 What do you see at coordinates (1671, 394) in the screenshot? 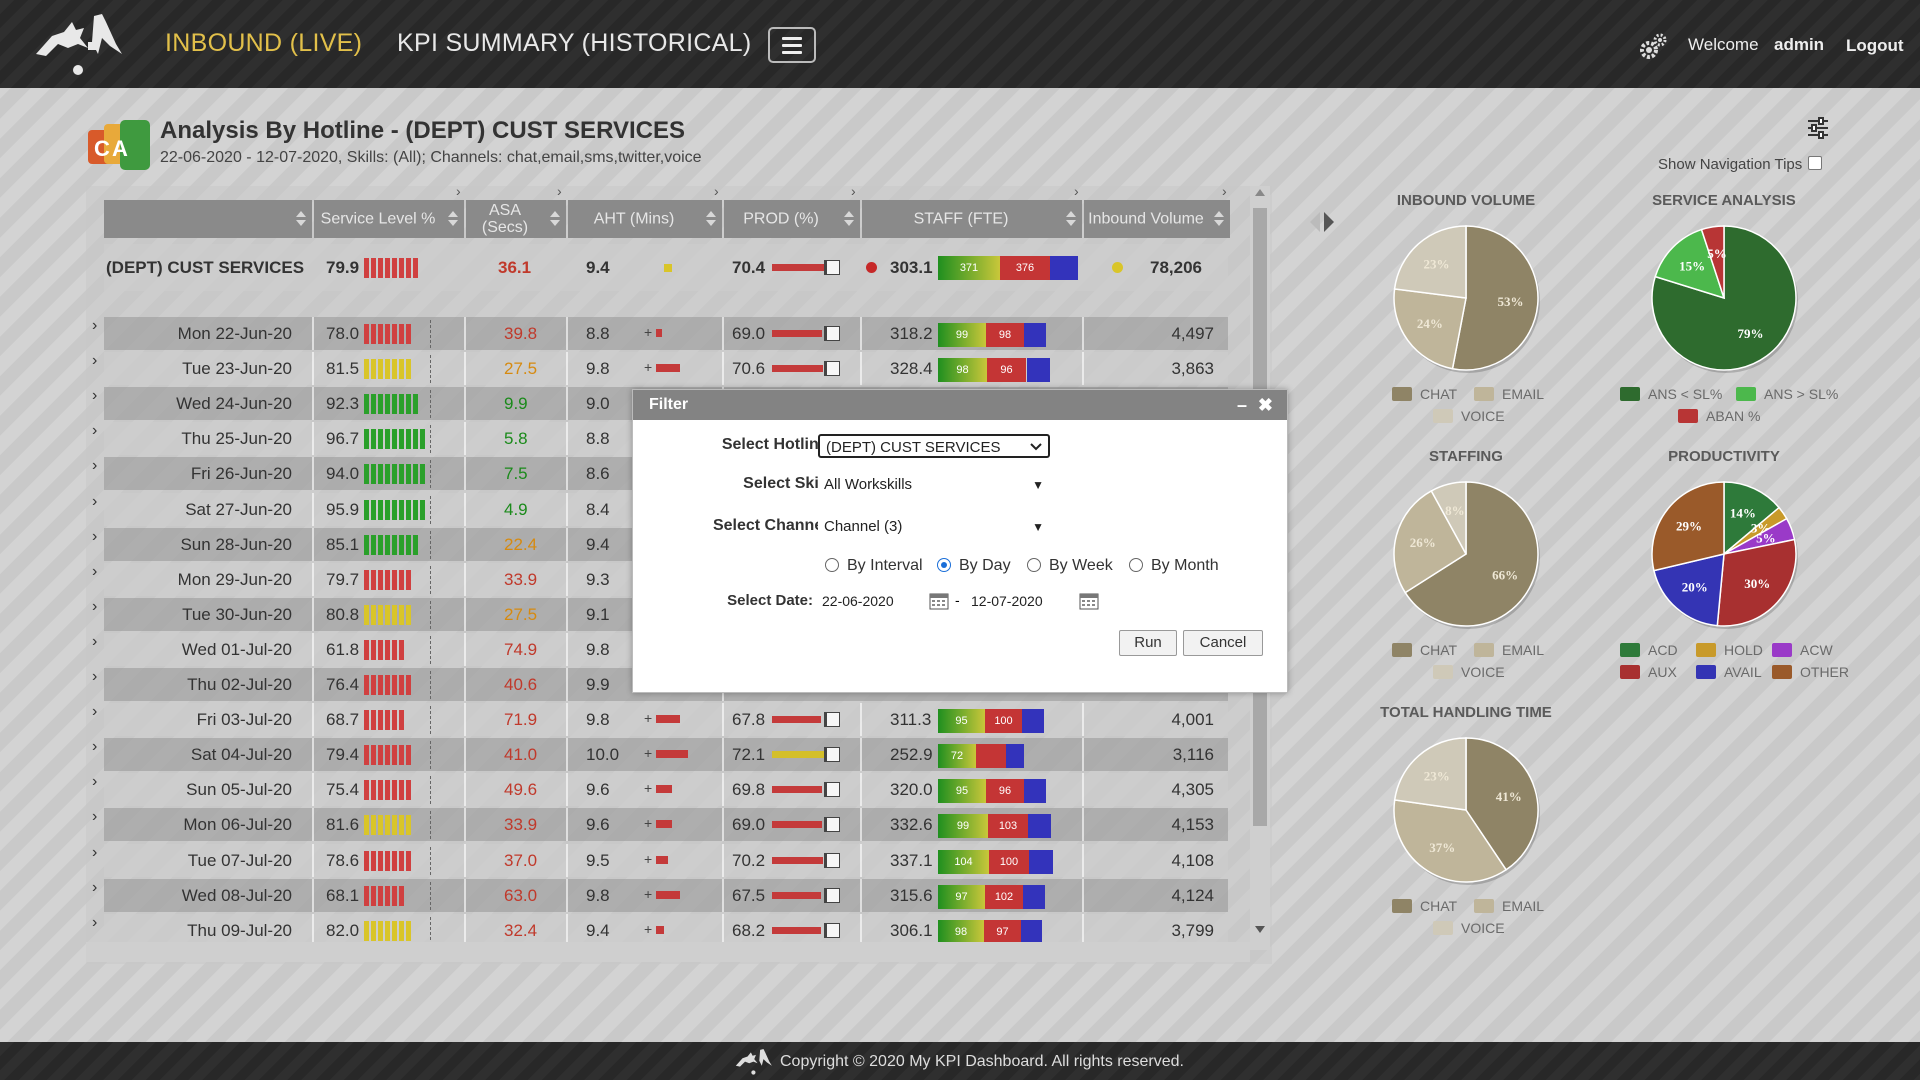
I see `legend-item: ANS < SL%` at bounding box center [1671, 394].